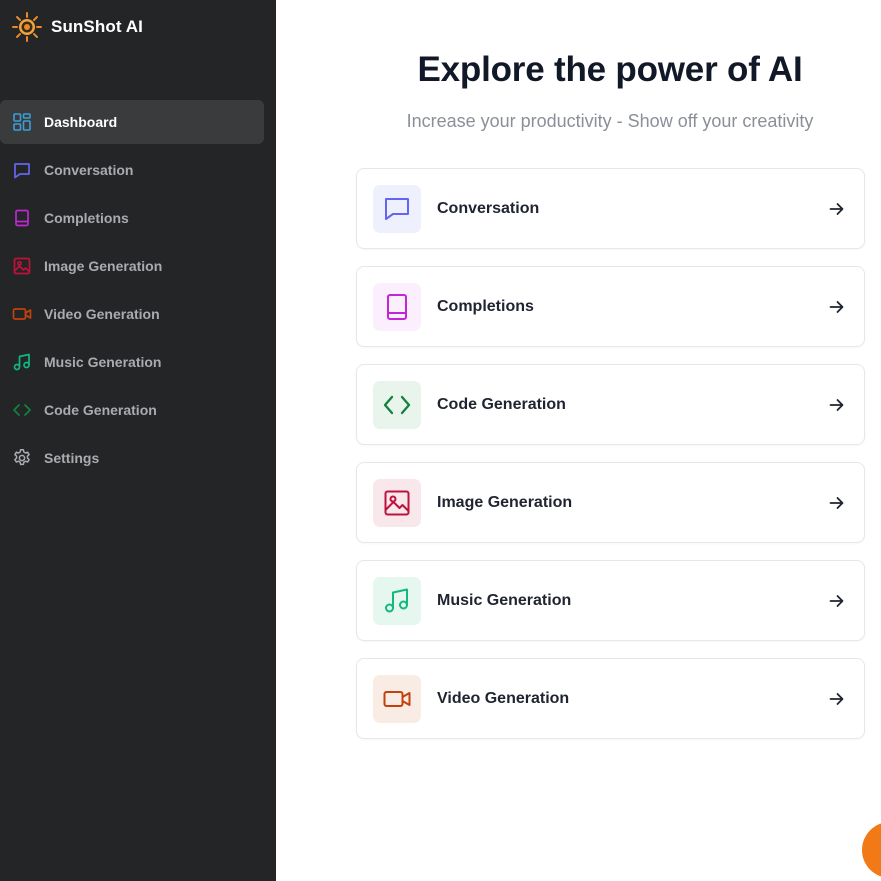 The width and height of the screenshot is (881, 881). Describe the element at coordinates (610, 698) in the screenshot. I see `tool-card-video-generation: Video Generation` at that location.